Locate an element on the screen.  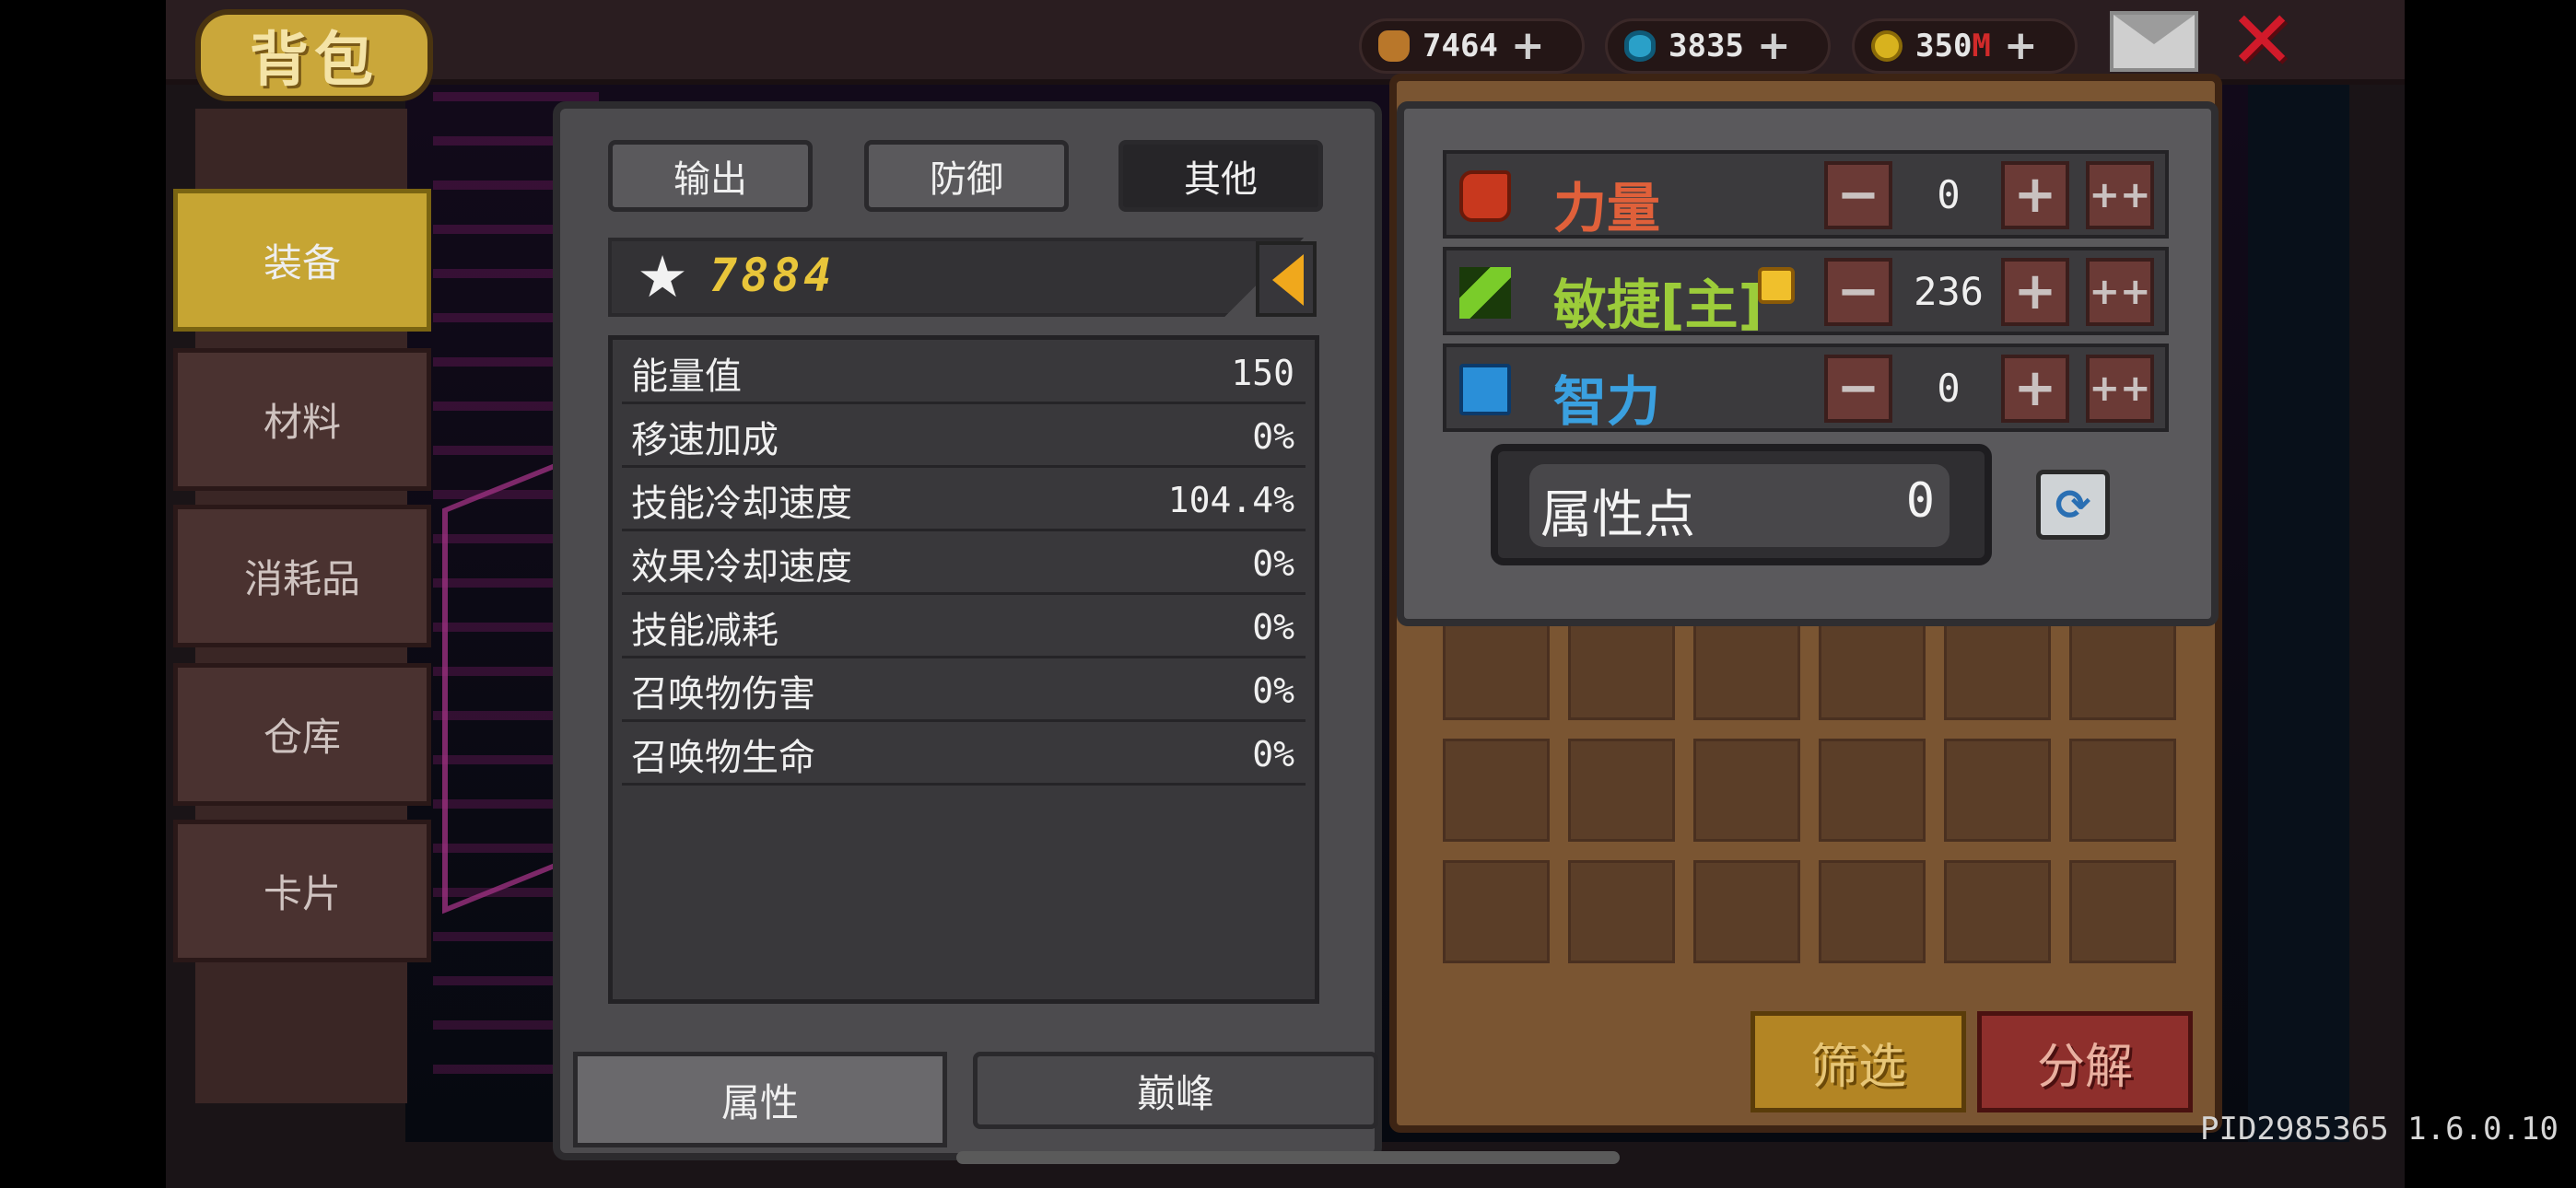
resource-bag-icon is located at coordinates (1394, 46).